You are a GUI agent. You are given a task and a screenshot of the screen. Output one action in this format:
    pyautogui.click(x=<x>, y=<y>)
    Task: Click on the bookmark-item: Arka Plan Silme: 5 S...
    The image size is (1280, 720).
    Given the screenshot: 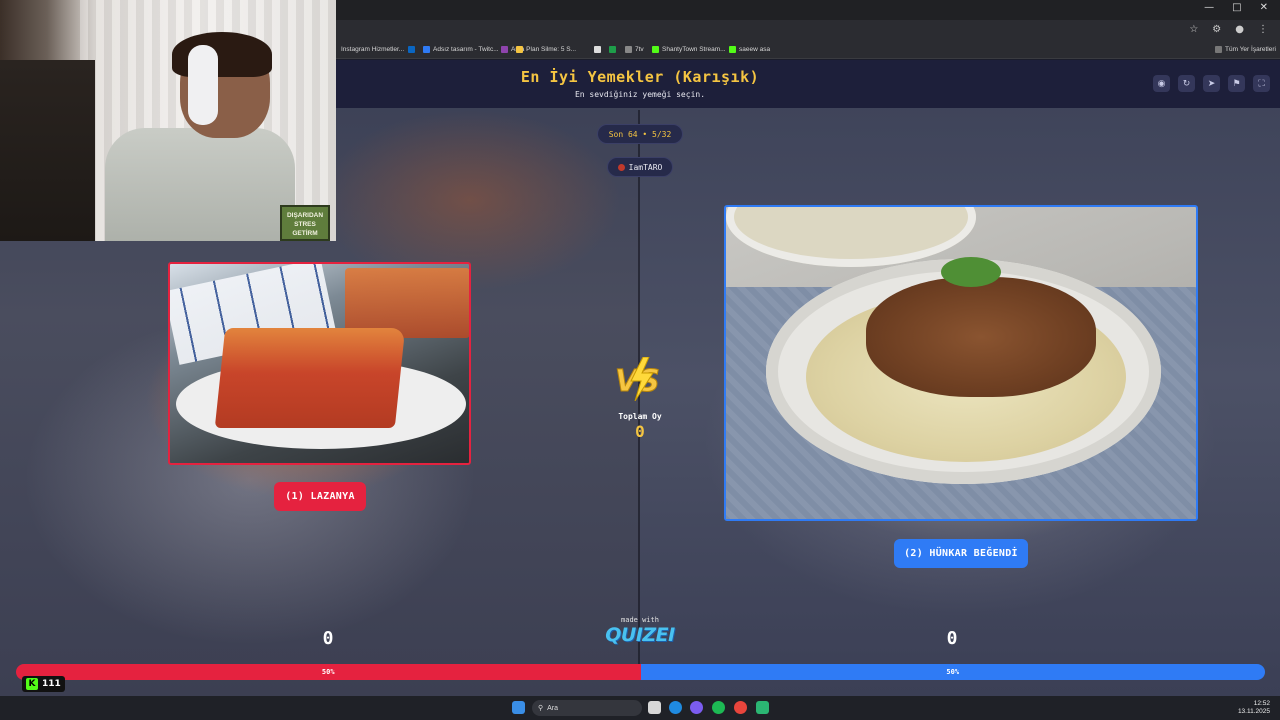 What is the action you would take?
    pyautogui.click(x=538, y=49)
    